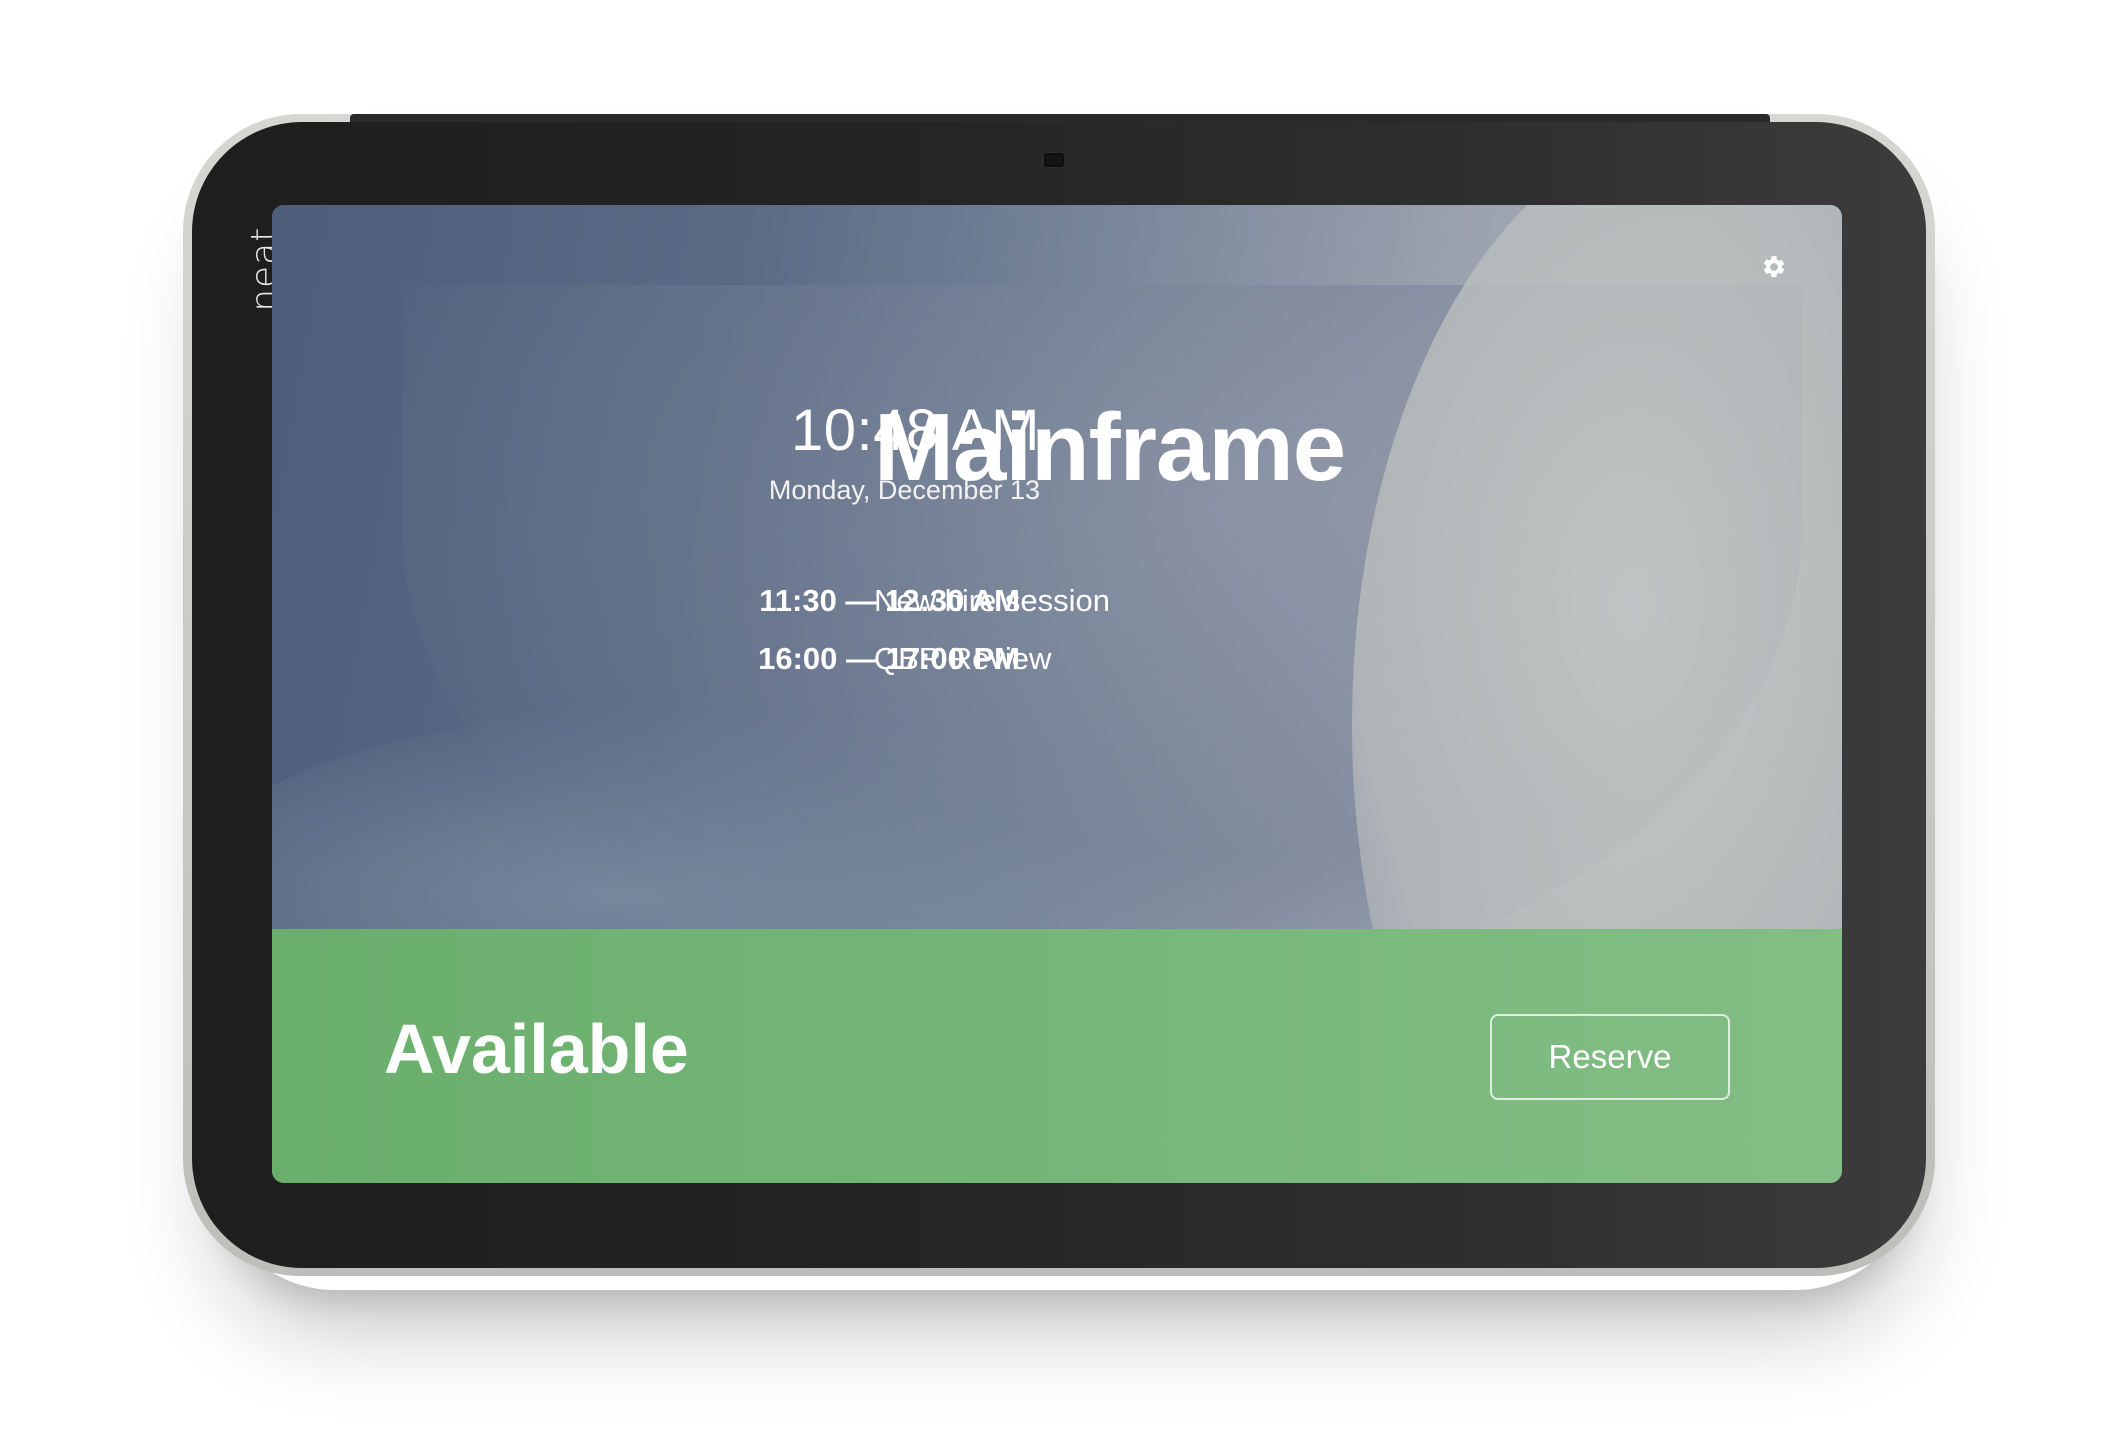 The height and width of the screenshot is (1448, 2108). Describe the element at coordinates (992, 600) in the screenshot. I see `meeting-title: New hire session` at that location.